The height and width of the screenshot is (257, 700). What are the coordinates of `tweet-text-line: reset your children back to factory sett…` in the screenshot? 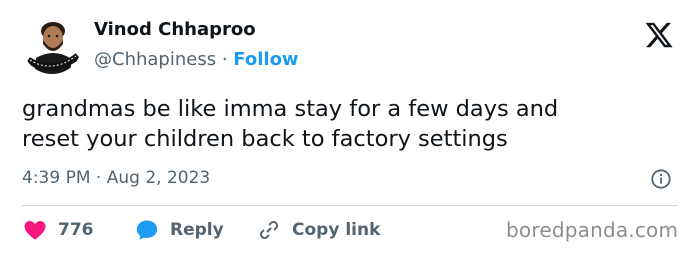 It's located at (265, 139).